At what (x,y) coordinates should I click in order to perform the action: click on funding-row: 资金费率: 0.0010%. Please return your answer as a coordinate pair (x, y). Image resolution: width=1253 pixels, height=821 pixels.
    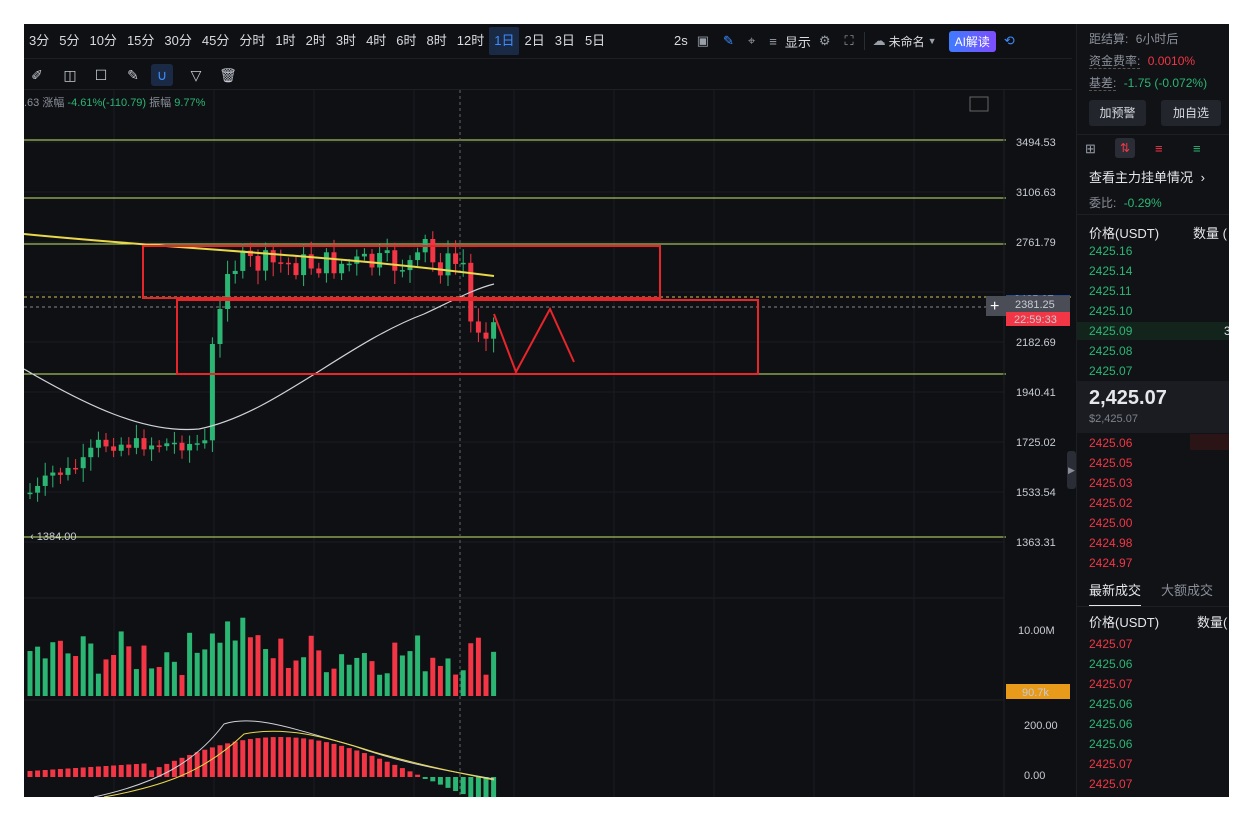
    Looking at the image, I should click on (1142, 60).